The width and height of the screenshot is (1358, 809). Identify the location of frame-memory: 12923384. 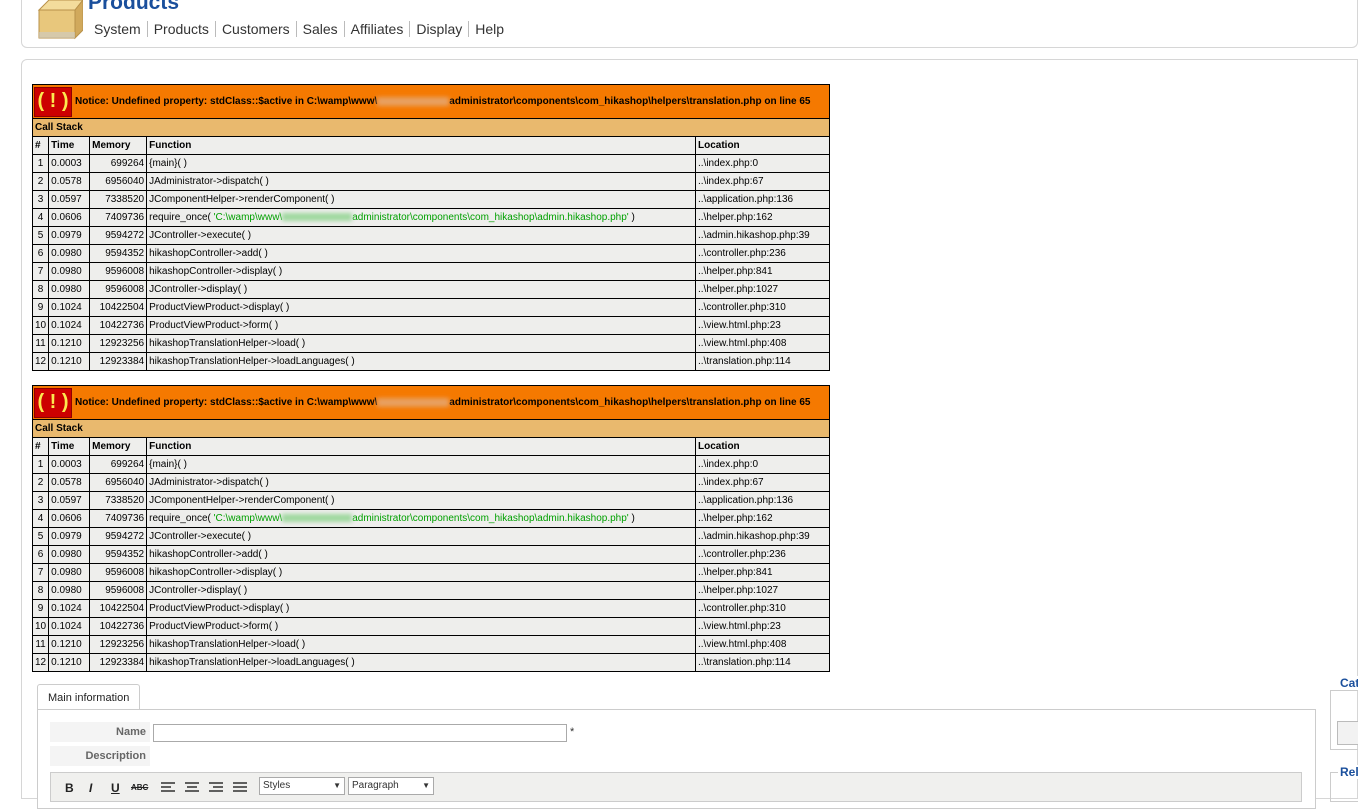
(118, 662).